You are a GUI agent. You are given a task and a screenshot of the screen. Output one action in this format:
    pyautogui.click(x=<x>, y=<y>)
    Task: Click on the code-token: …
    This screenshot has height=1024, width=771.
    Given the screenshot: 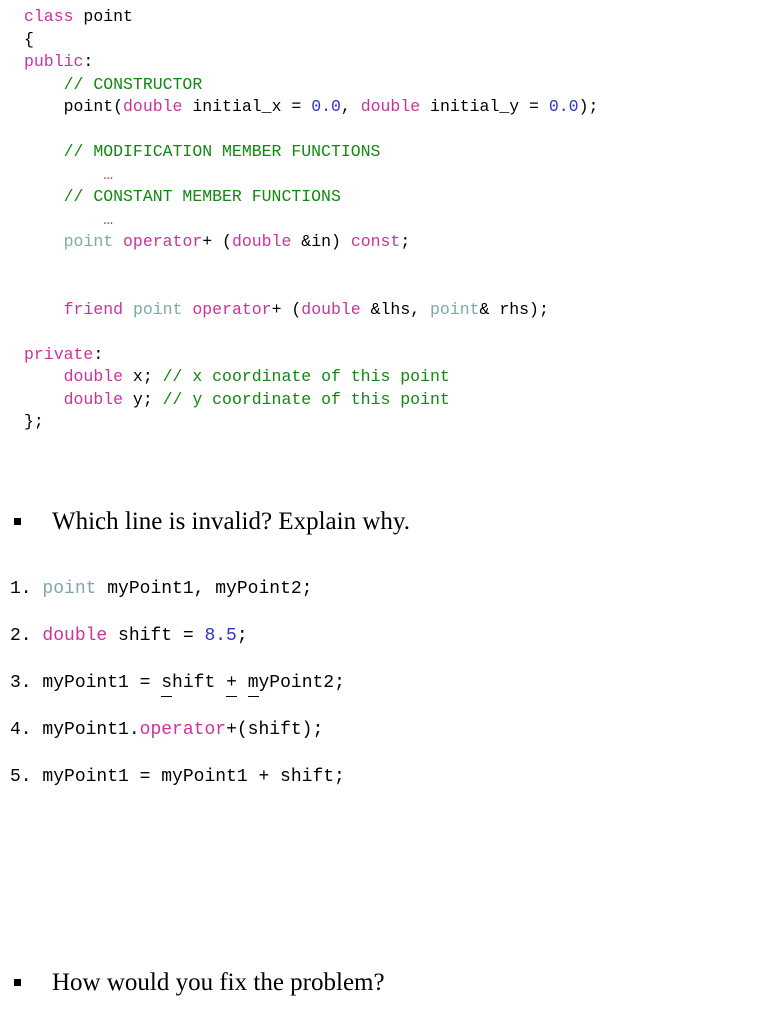 What is the action you would take?
    pyautogui.click(x=108, y=174)
    